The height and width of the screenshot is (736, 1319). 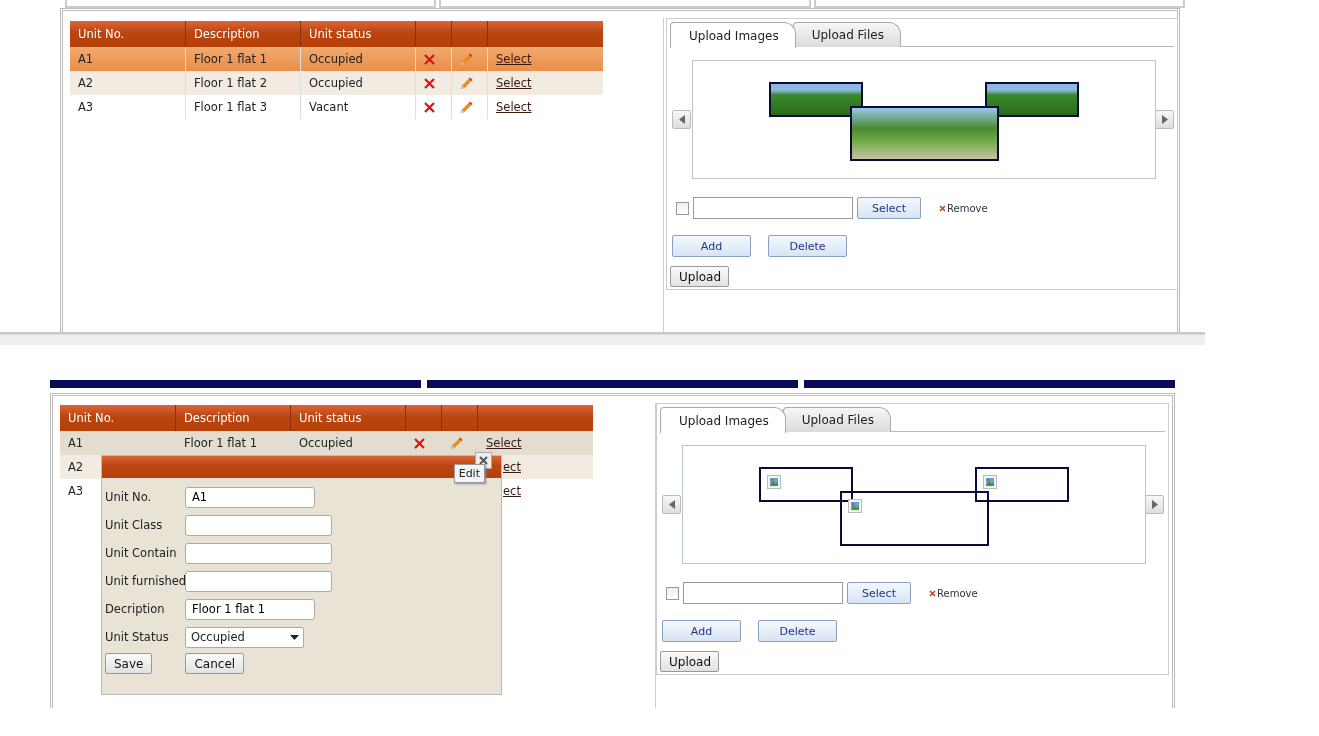 I want to click on dialog-button: Cancel, so click(x=215, y=663).